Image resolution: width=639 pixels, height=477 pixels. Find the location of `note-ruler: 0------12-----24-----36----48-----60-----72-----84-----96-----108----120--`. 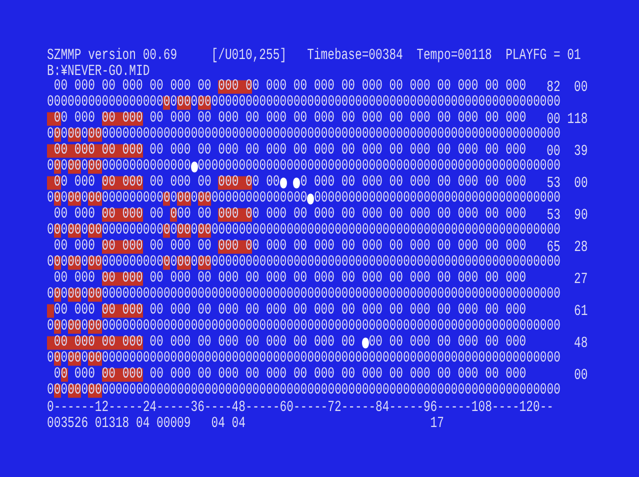

note-ruler: 0------12-----24-----36----48-----60-----72-----84-----96-----108----120-- is located at coordinates (300, 407).